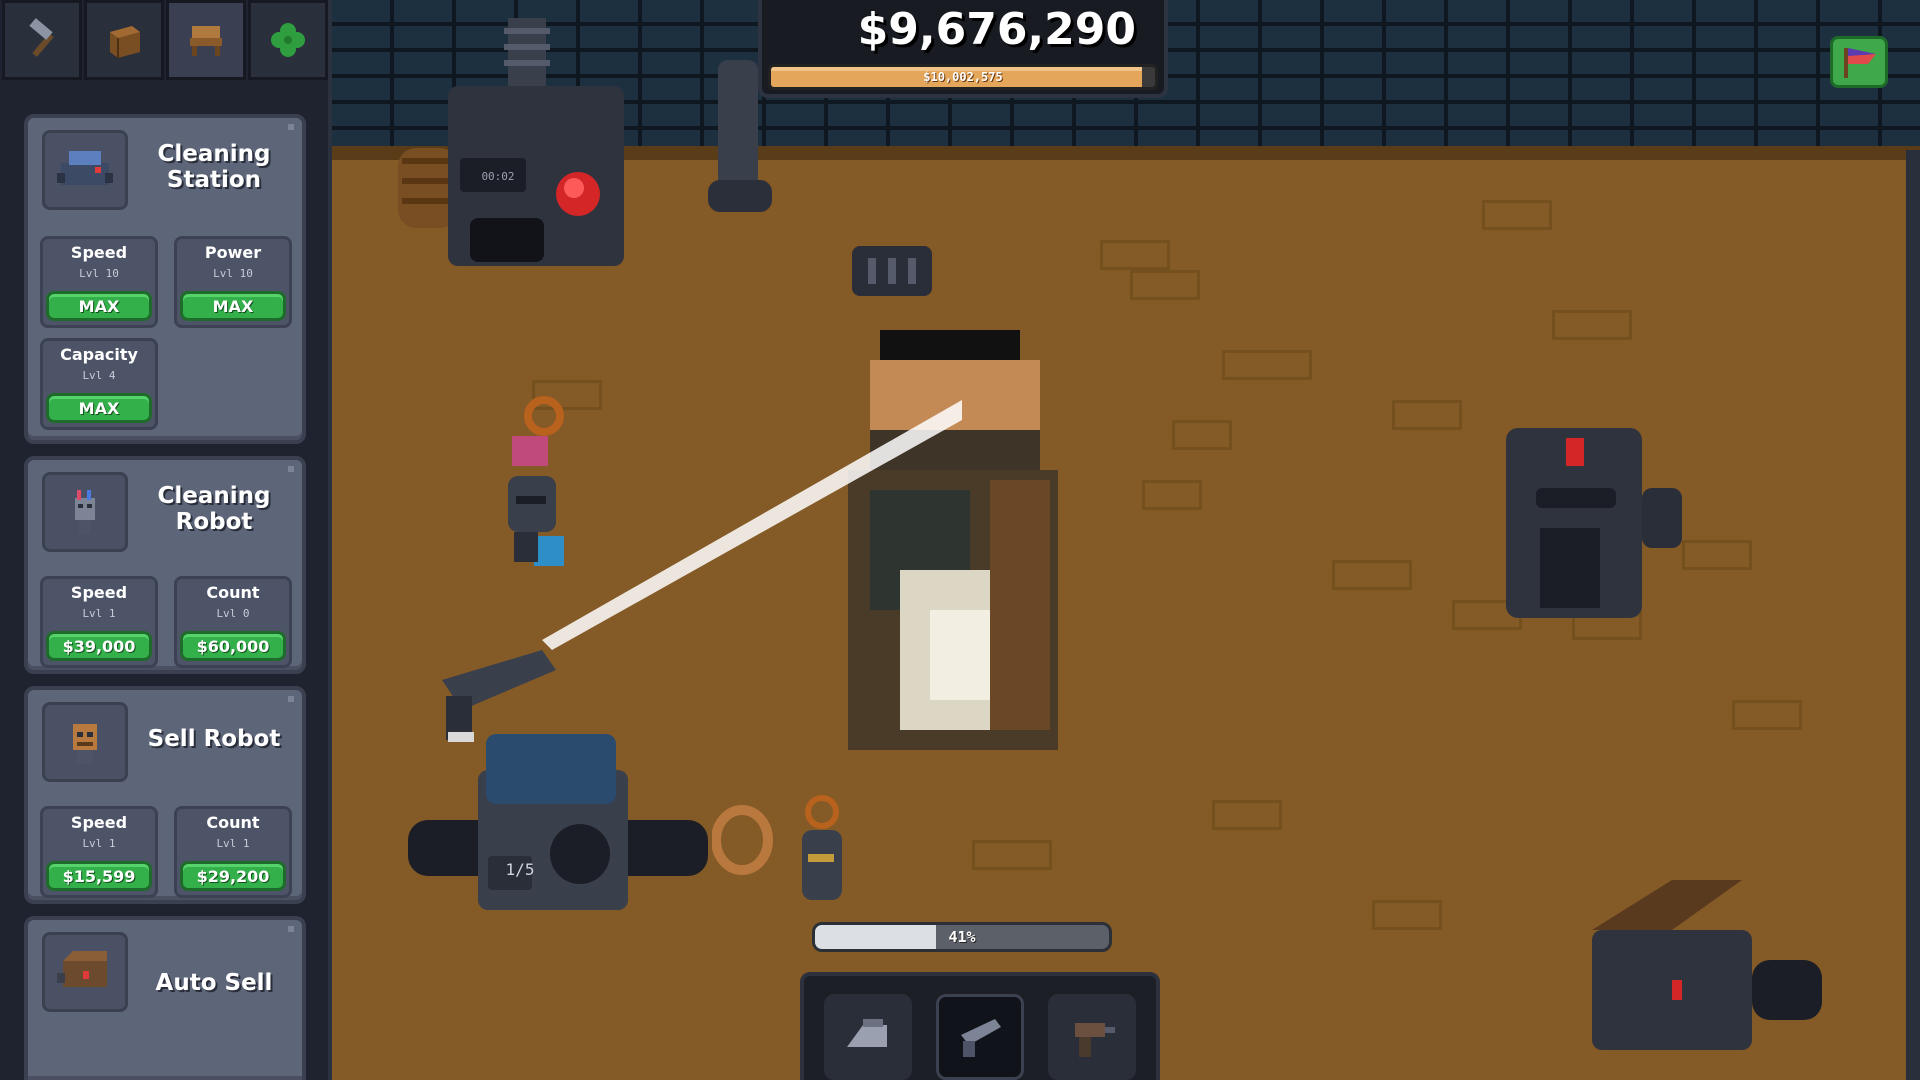  I want to click on upgrade-count: Count Lvl 0 $60,000, so click(233, 622).